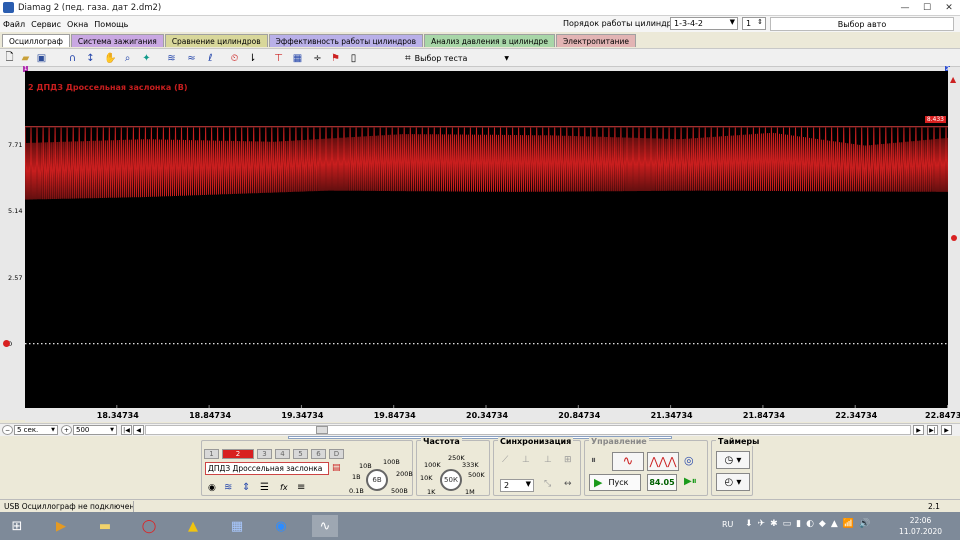 The image size is (960, 540). Describe the element at coordinates (733, 482) in the screenshot. I see `timer2-button: ◴ ▾` at that location.